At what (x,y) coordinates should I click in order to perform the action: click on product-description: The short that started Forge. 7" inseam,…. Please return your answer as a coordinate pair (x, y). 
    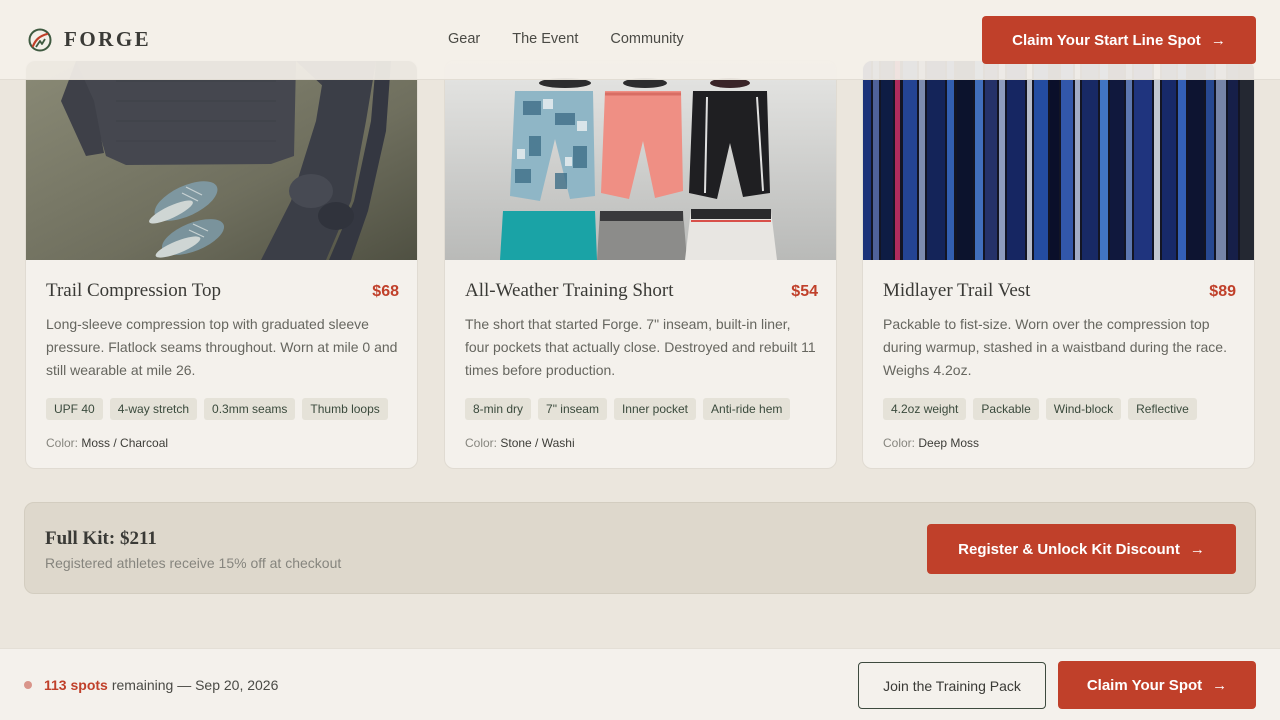
    Looking at the image, I should click on (640, 347).